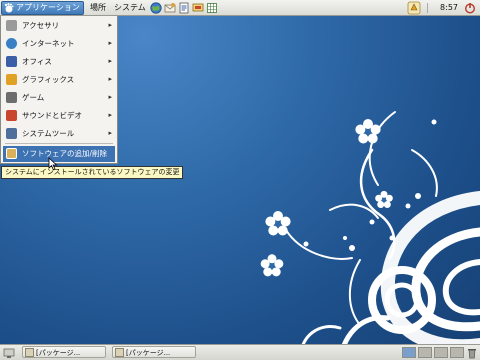 This screenshot has height=360, width=480. Describe the element at coordinates (240, 8) in the screenshot. I see `top-panel: アプリケーション 場所 システム 8:57` at that location.